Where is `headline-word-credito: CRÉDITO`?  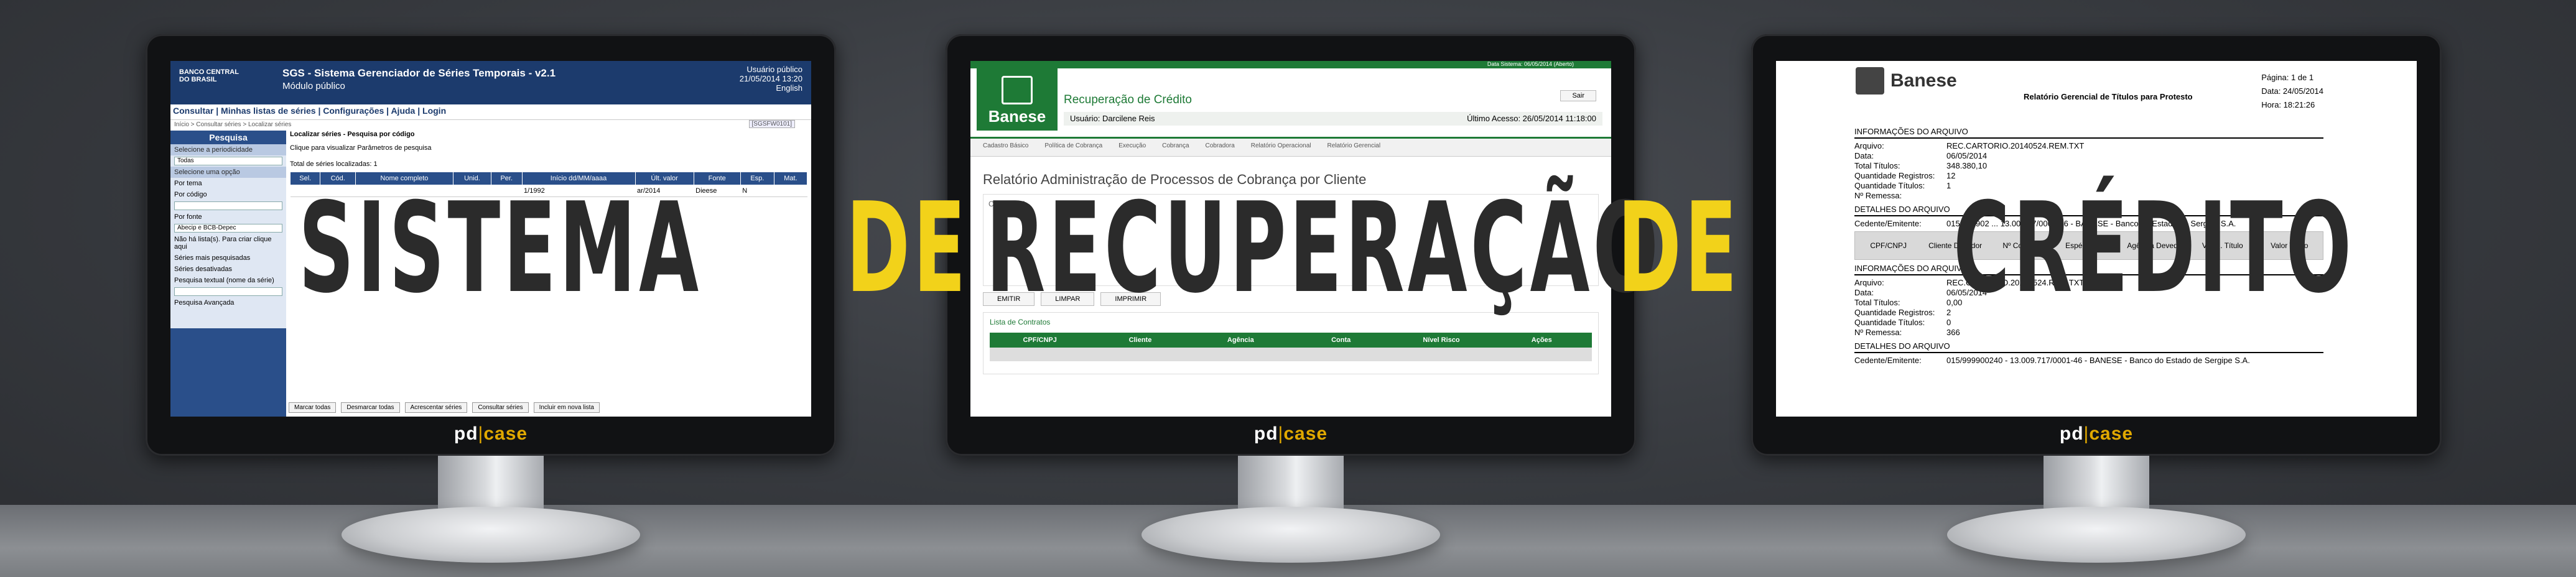
headline-word-credito: CRÉDITO is located at coordinates (2154, 248).